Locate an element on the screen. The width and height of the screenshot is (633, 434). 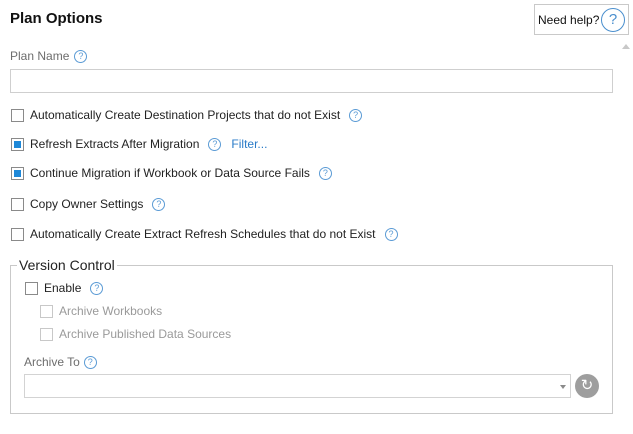
option-archive-workbooks: Archive Workbooks is located at coordinates (101, 311).